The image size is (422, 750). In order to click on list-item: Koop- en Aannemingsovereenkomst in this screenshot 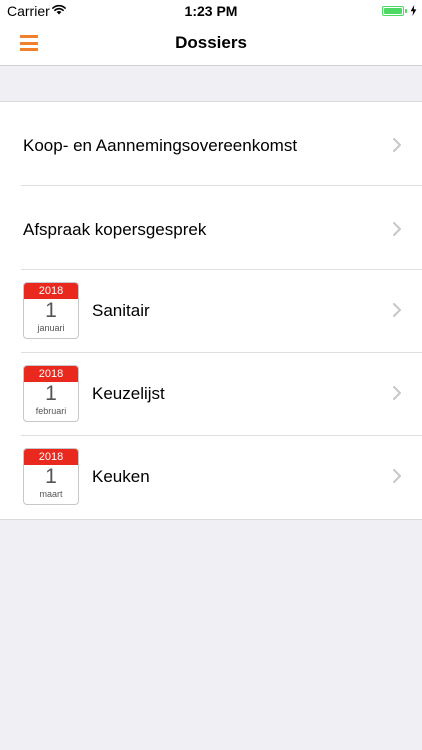, I will do `click(211, 144)`.